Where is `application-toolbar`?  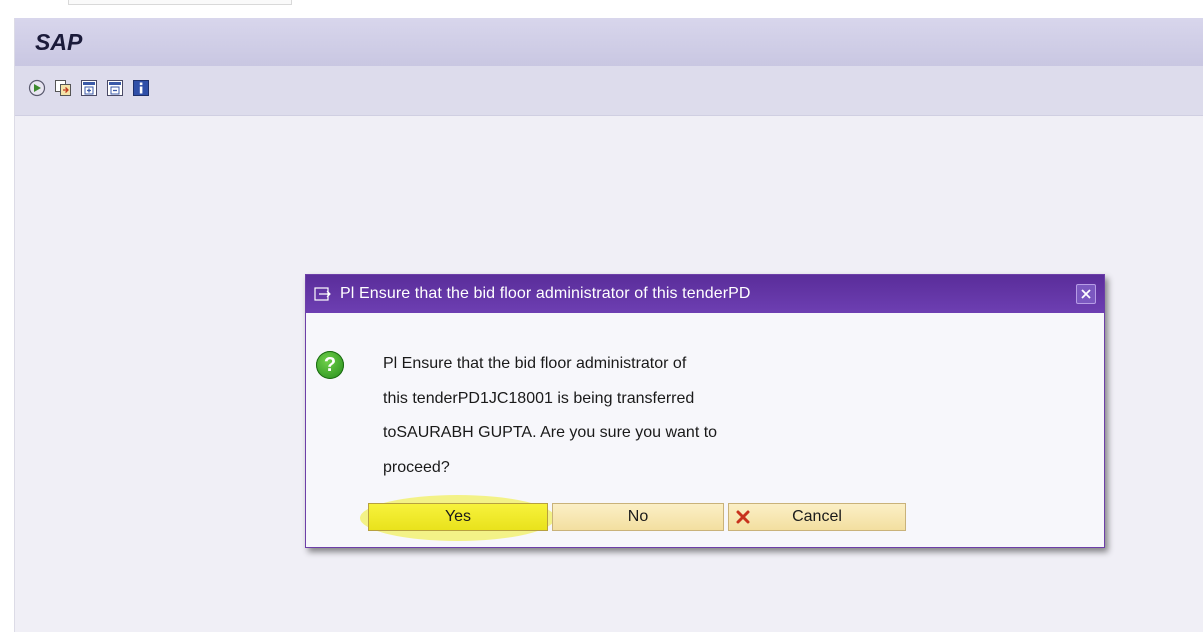
application-toolbar is located at coordinates (609, 91).